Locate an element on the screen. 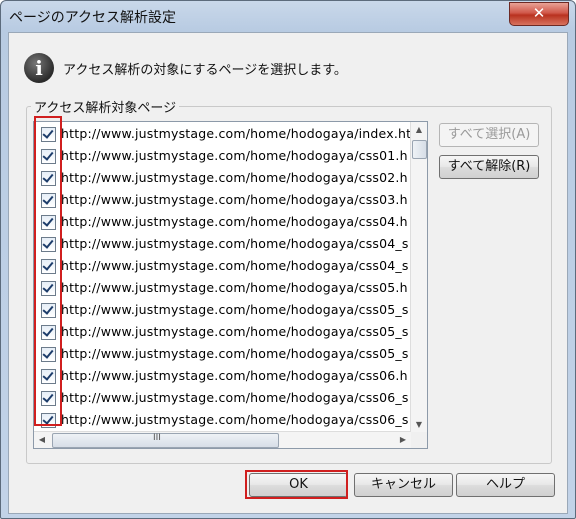 This screenshot has height=519, width=576. group-label: アクセス解析対象ページ is located at coordinates (105, 106).